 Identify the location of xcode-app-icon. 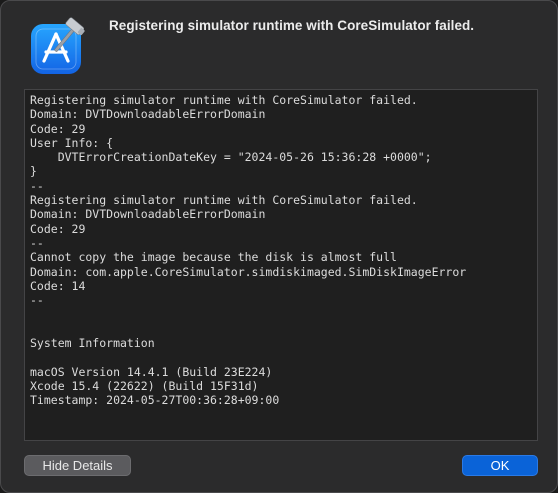
(58, 48).